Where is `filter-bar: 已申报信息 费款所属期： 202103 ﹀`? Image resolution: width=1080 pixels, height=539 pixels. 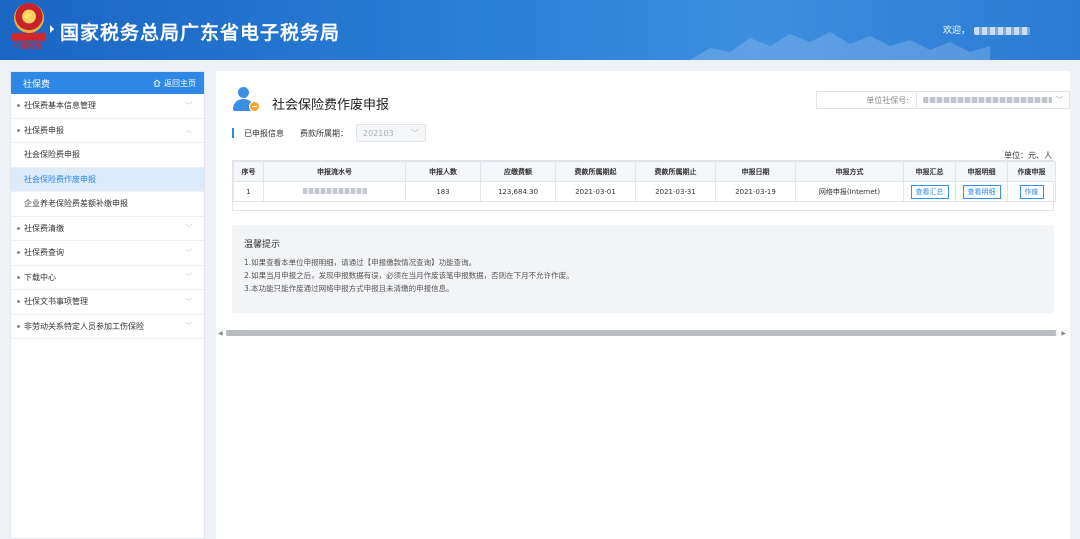 filter-bar: 已申报信息 费款所属期： 202103 ﹀ is located at coordinates (329, 133).